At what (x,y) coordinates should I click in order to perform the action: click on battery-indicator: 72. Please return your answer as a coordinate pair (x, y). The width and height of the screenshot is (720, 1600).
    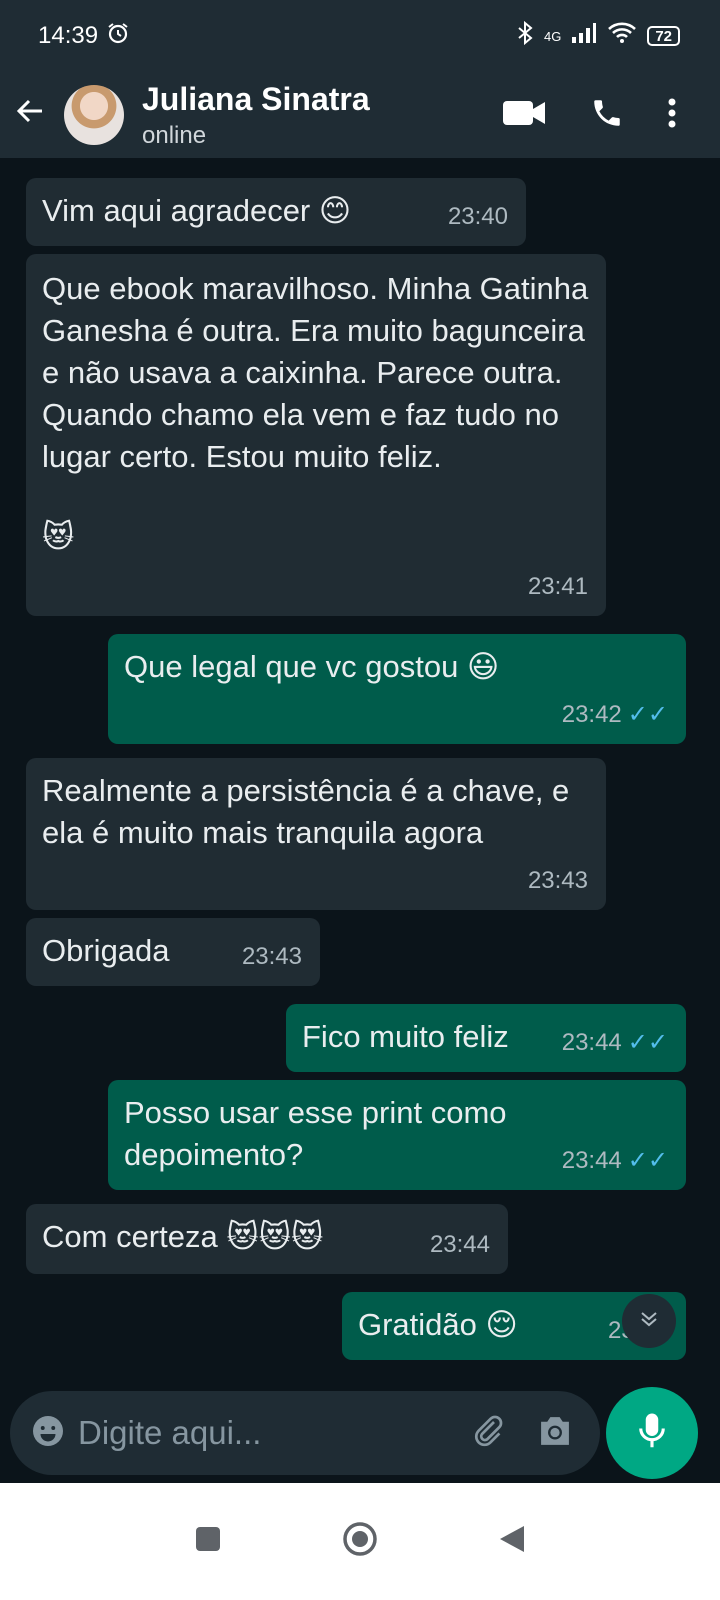
    Looking at the image, I should click on (663, 36).